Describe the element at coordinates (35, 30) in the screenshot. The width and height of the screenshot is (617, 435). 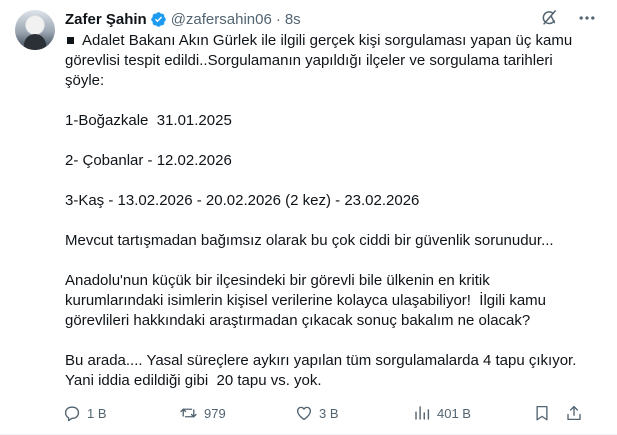
I see `avatar` at that location.